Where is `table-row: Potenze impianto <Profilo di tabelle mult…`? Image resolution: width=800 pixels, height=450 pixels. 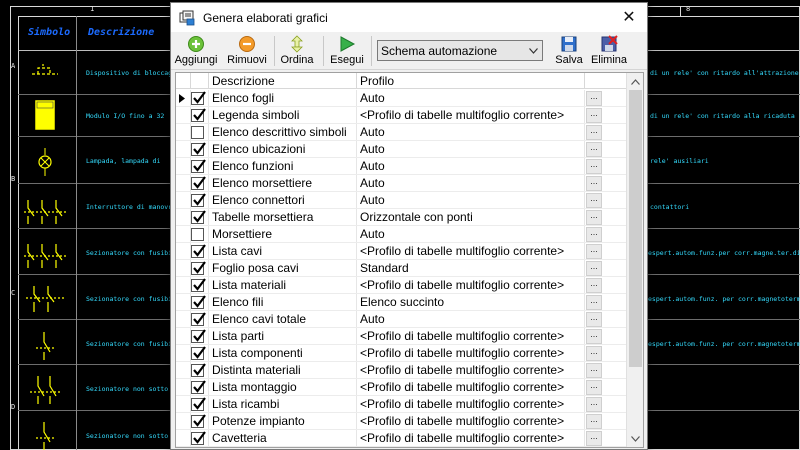 table-row: Potenze impianto <Profilo di tabelle mult… is located at coordinates (403, 421).